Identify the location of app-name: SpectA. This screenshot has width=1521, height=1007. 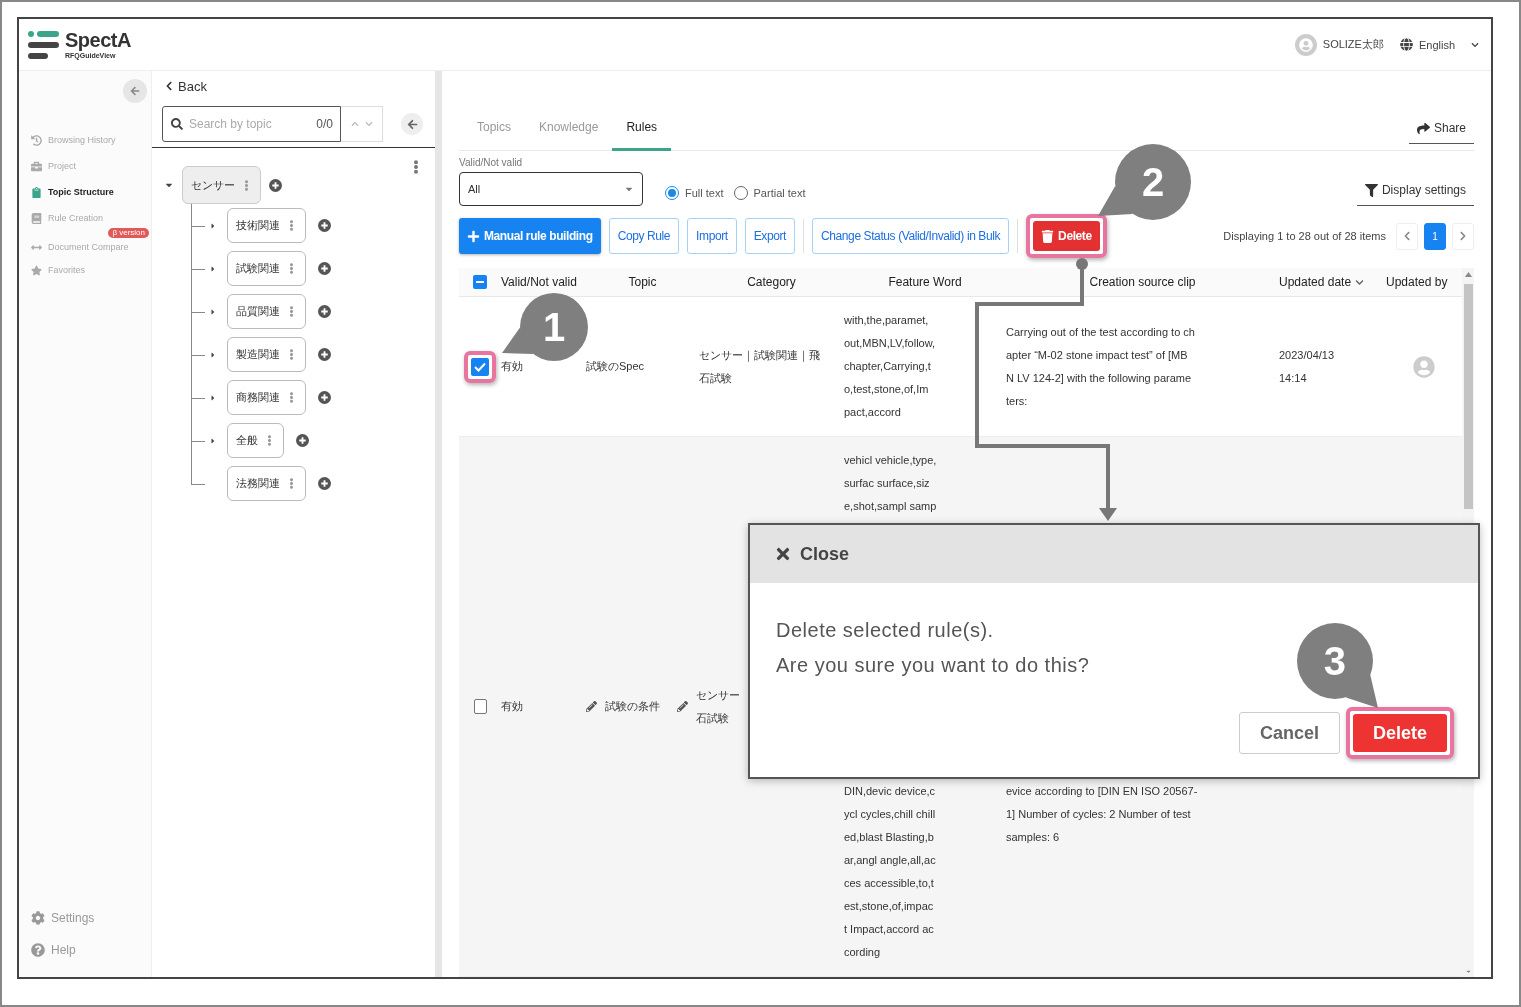
(98, 40).